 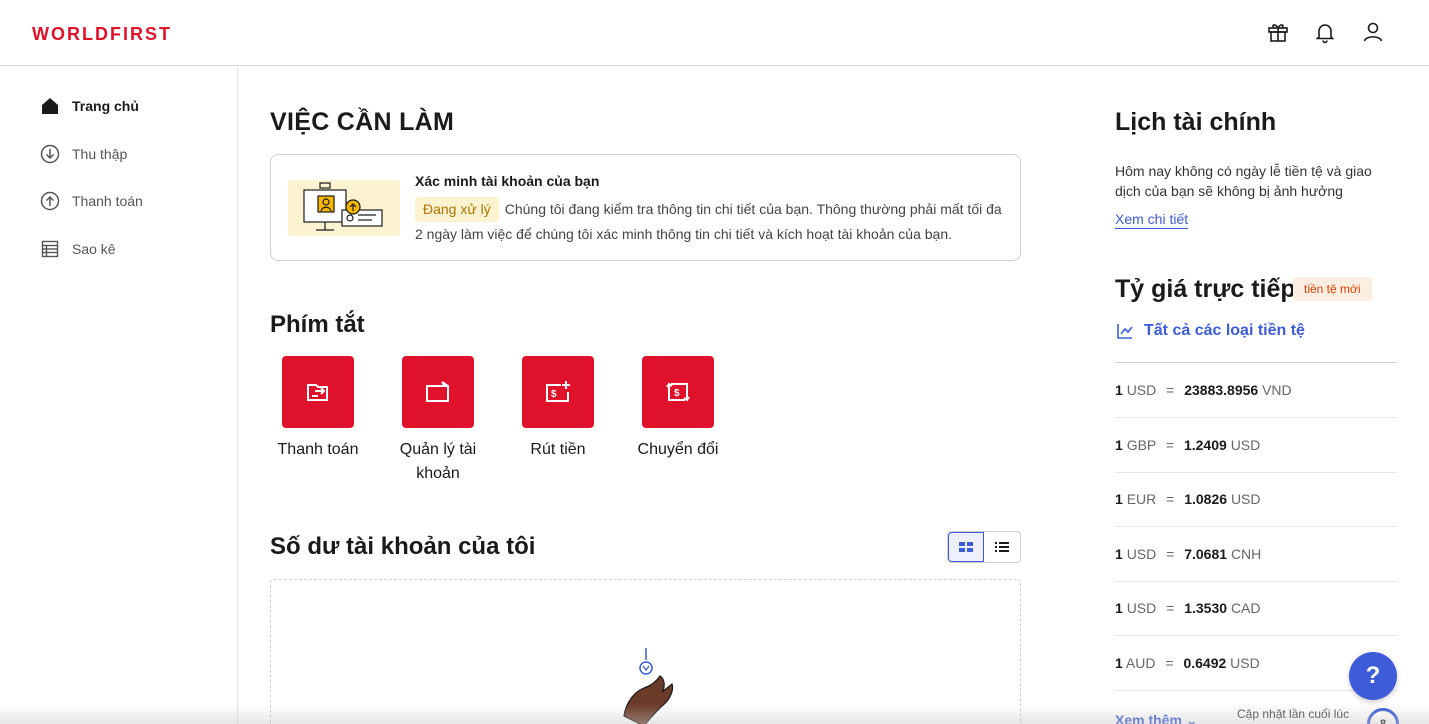 What do you see at coordinates (318, 392) in the screenshot?
I see `transfer-icon` at bounding box center [318, 392].